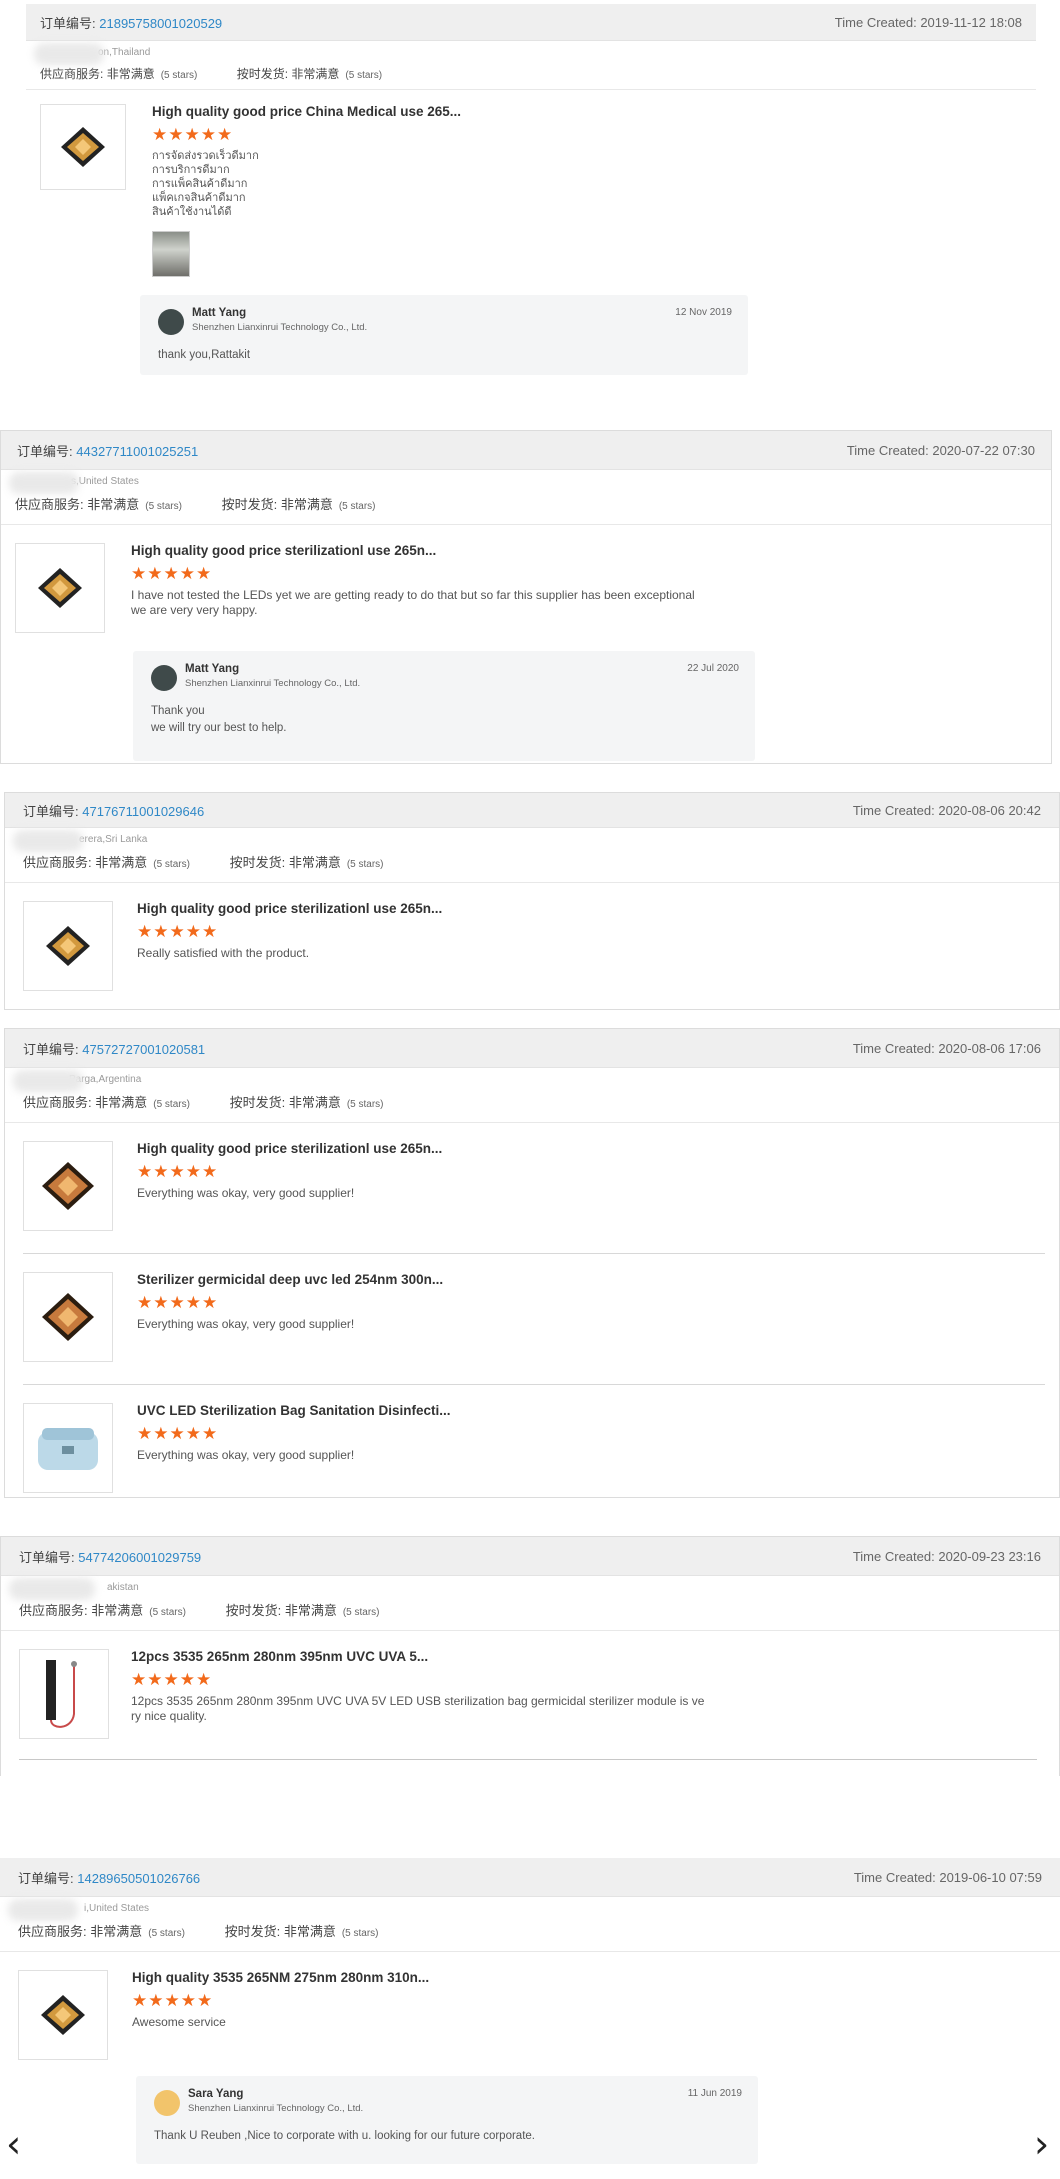 The width and height of the screenshot is (1060, 2179). Describe the element at coordinates (171, 254) in the screenshot. I see `review-photo` at that location.